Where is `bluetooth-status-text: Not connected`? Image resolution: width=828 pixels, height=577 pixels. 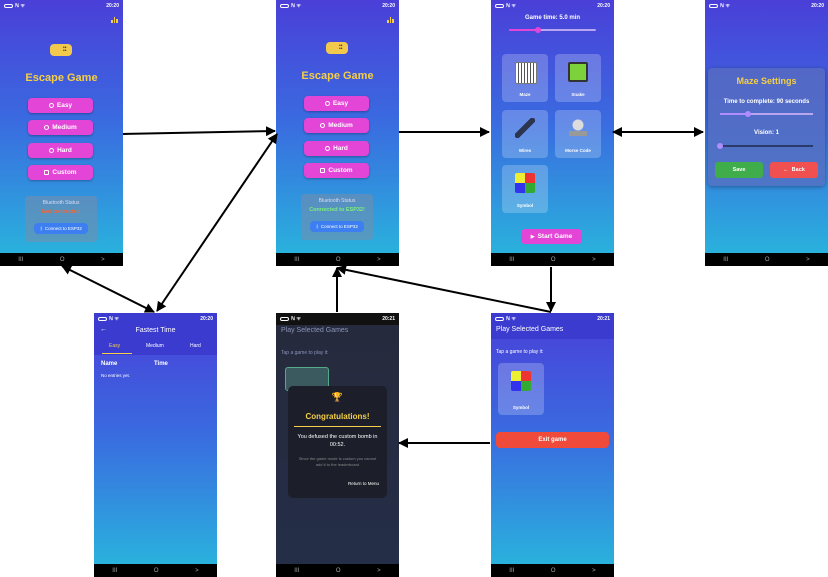
bluetooth-status-text: Not connected is located at coordinates (61, 212).